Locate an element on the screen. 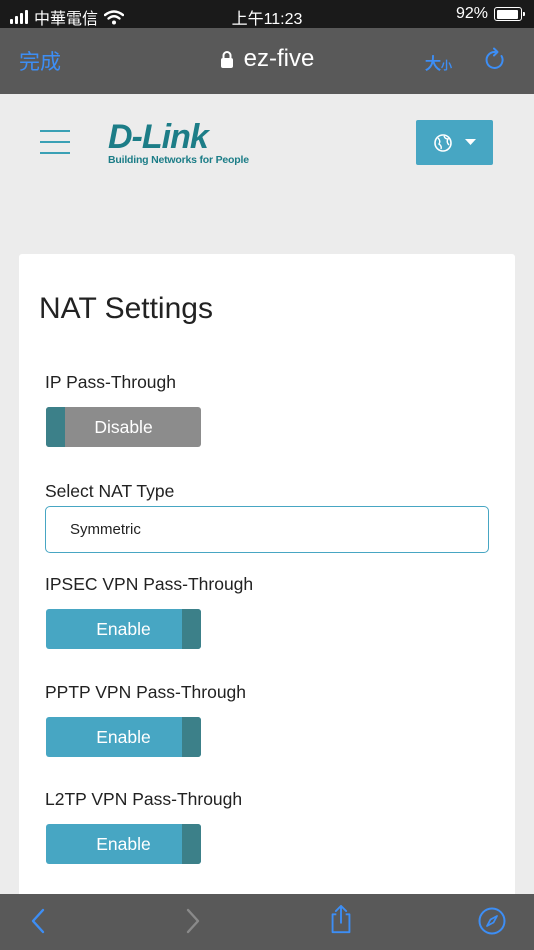 The width and height of the screenshot is (534, 950). battery-icon is located at coordinates (509, 14).